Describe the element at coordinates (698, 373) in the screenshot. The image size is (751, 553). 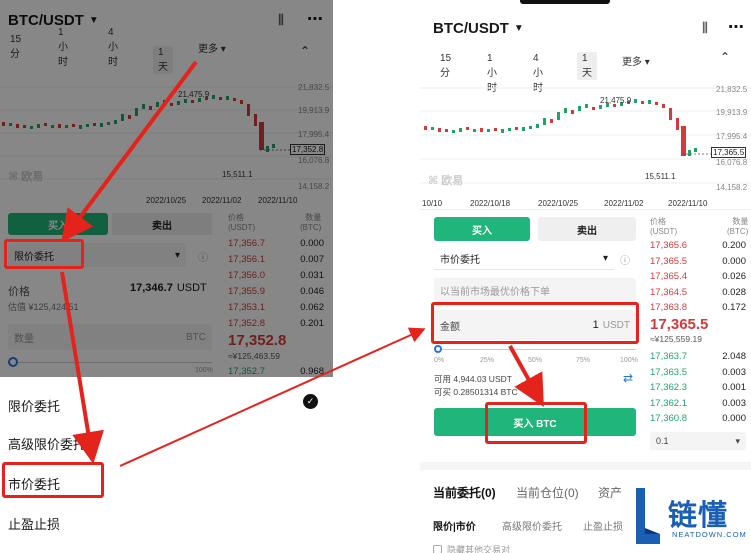
I see `bid-row: 17,363.5 0.003` at that location.